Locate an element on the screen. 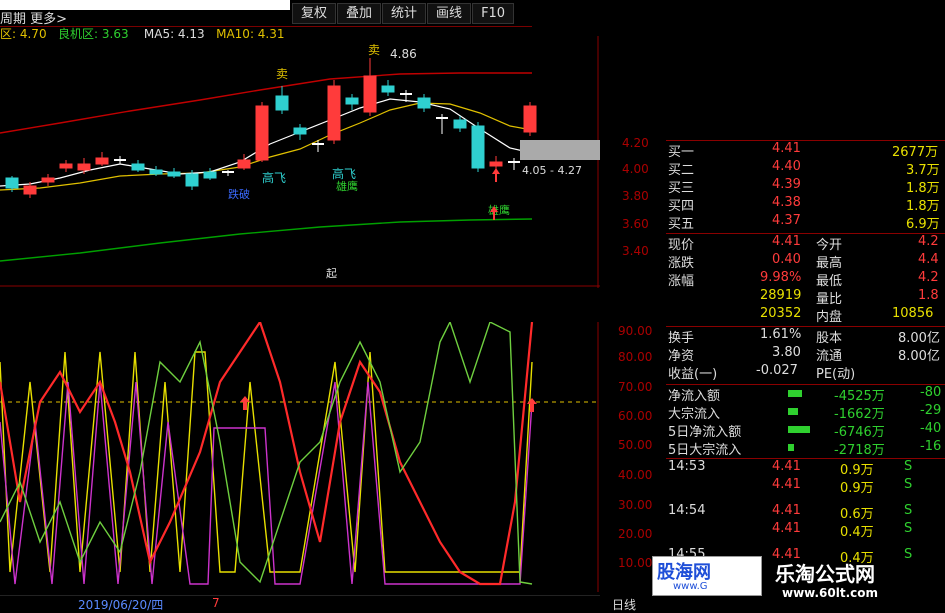  stats-row: 28919 量比 1.8 is located at coordinates (805, 297).